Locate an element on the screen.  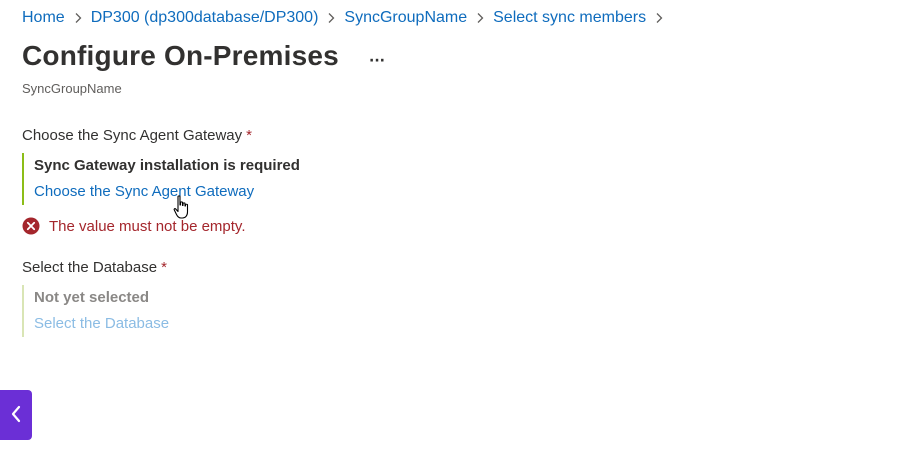
gateway-error-message: The value must not be empty. is located at coordinates (134, 226).